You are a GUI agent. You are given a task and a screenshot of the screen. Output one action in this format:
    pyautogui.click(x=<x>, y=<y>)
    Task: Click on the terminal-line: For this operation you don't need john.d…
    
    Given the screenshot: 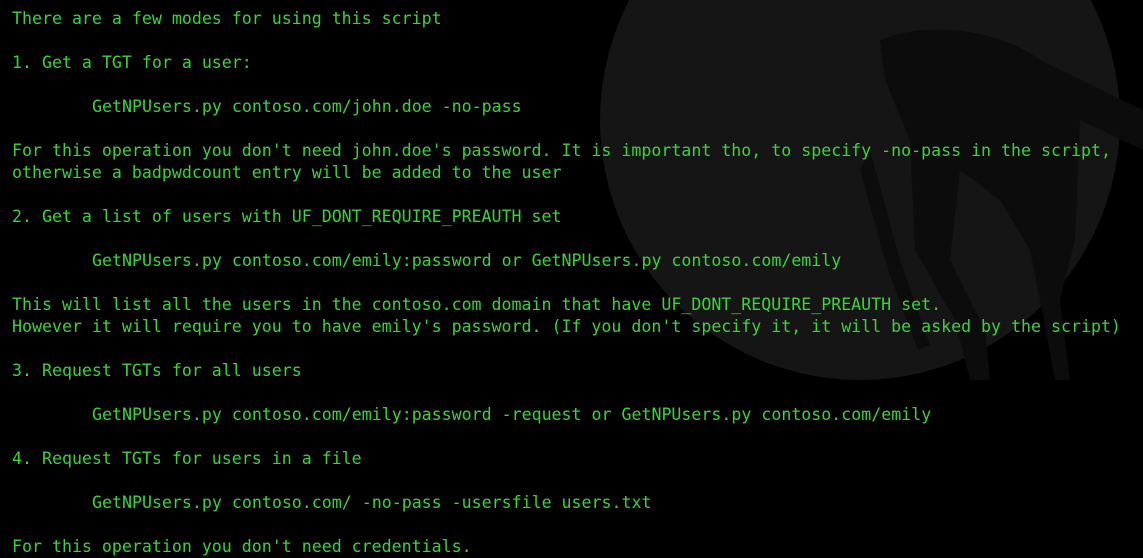 What is the action you would take?
    pyautogui.click(x=561, y=150)
    